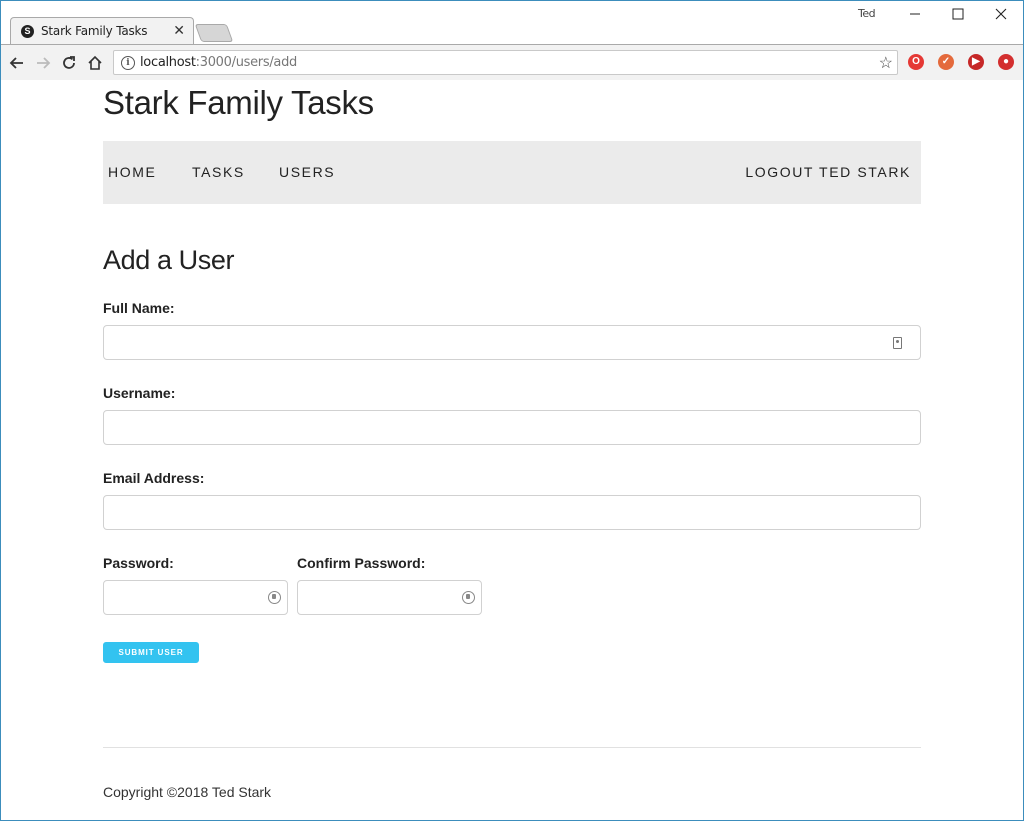  I want to click on browser-toolbar: i localhost:3000/users/add ☆ O ✓ ▶ ● ⋮, so click(512, 62).